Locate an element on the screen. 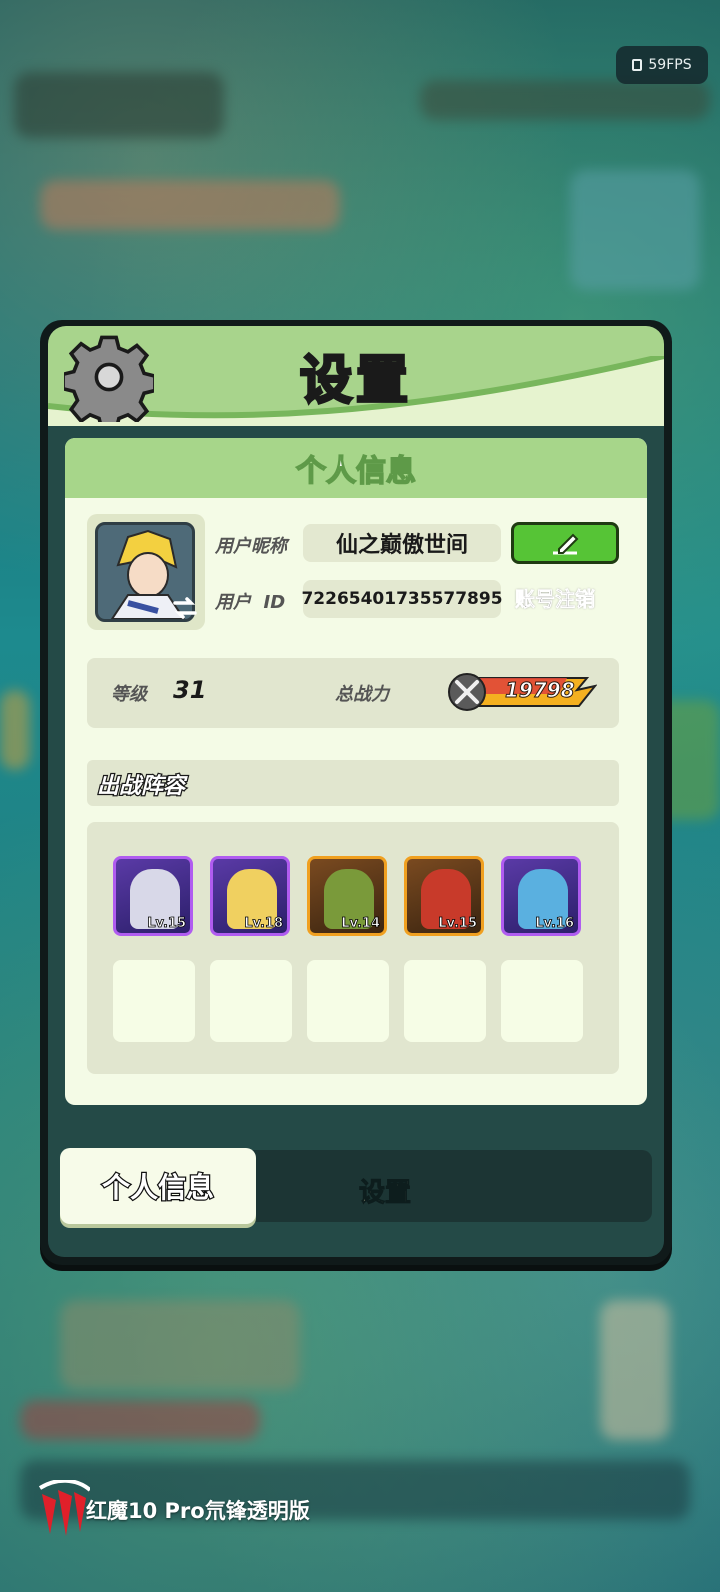 The height and width of the screenshot is (1592, 720). fps-icon is located at coordinates (637, 65).